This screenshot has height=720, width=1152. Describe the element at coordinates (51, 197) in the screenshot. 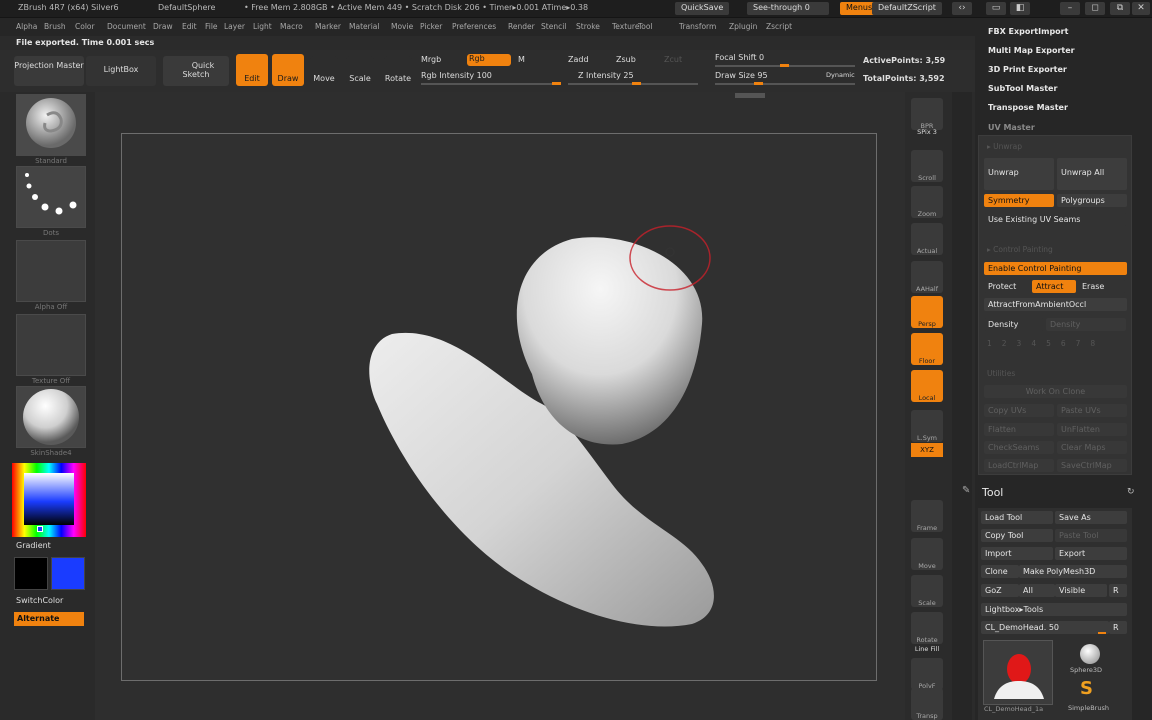

I see `stroke-thumbnail` at that location.